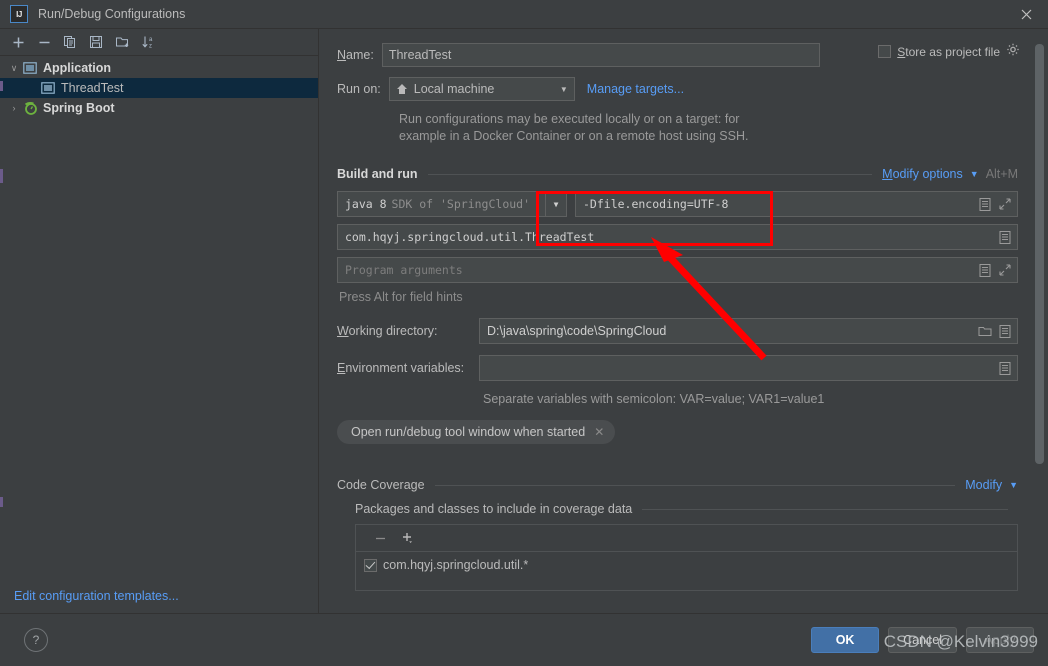  I want to click on footer-buttons: OK Cancel Apply, so click(922, 640).